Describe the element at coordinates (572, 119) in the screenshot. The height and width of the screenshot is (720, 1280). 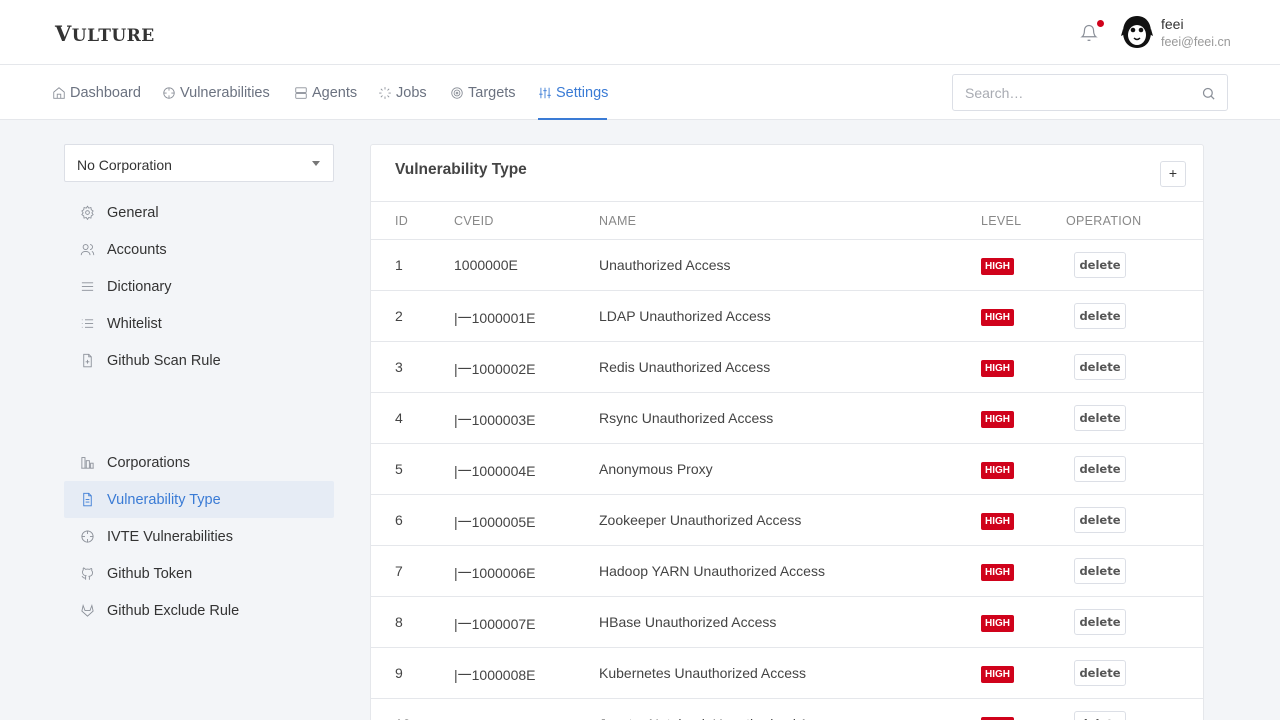
I see `active-tab-indicator` at that location.